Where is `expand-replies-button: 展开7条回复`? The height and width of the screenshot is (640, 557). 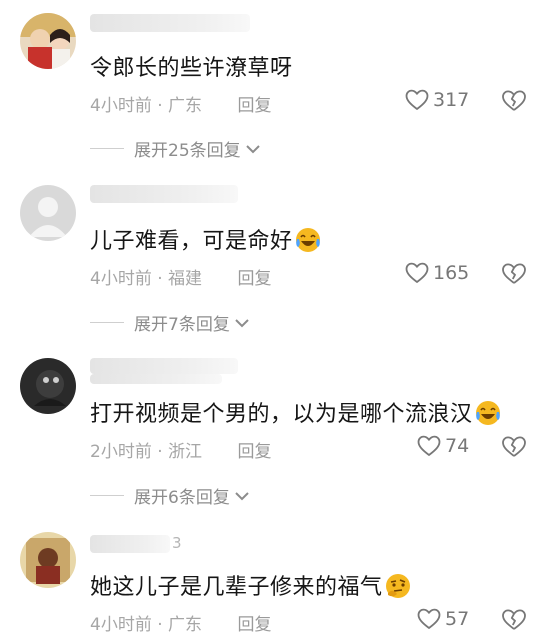 expand-replies-button: 展开7条回复 is located at coordinates (170, 322).